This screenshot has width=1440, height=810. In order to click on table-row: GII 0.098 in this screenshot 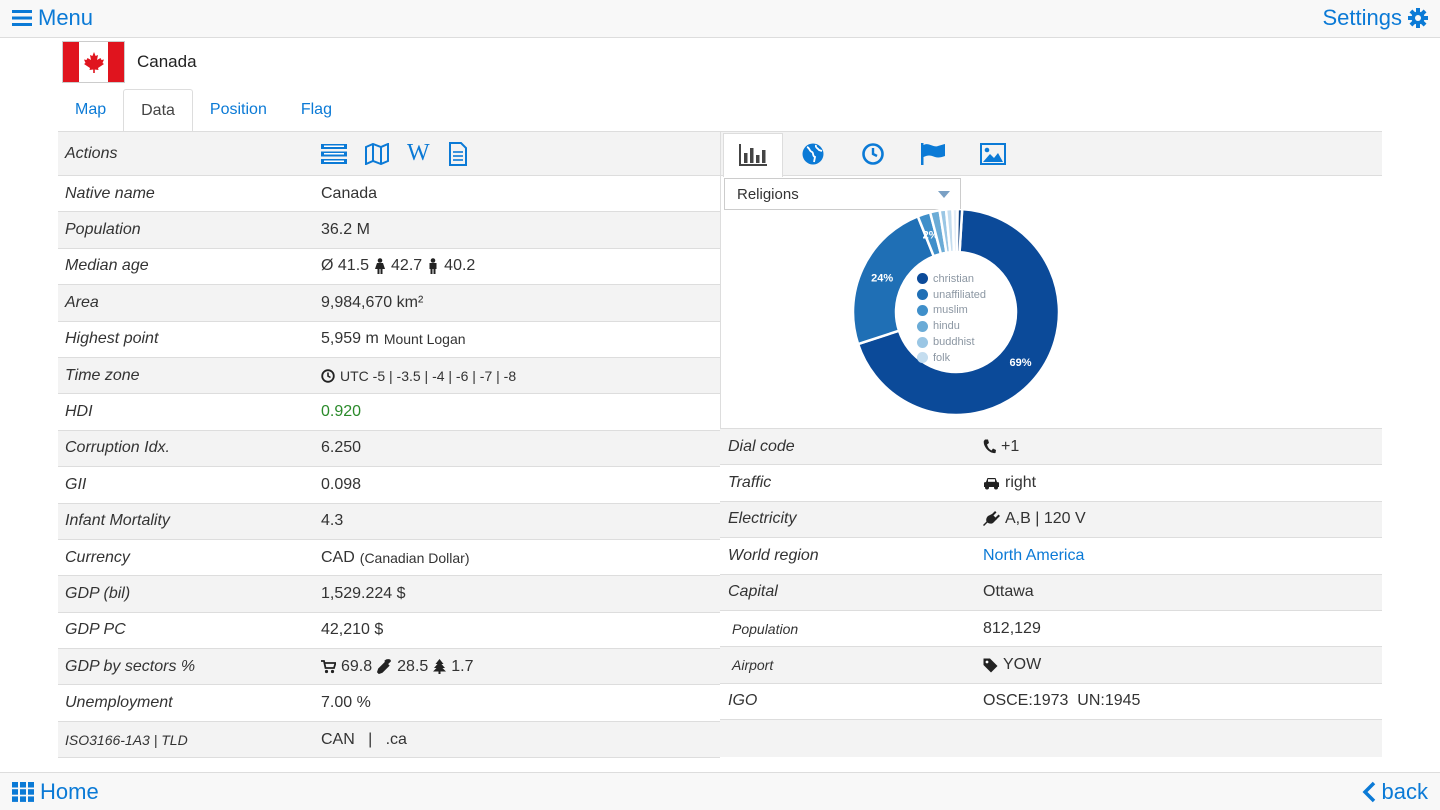, I will do `click(389, 485)`.